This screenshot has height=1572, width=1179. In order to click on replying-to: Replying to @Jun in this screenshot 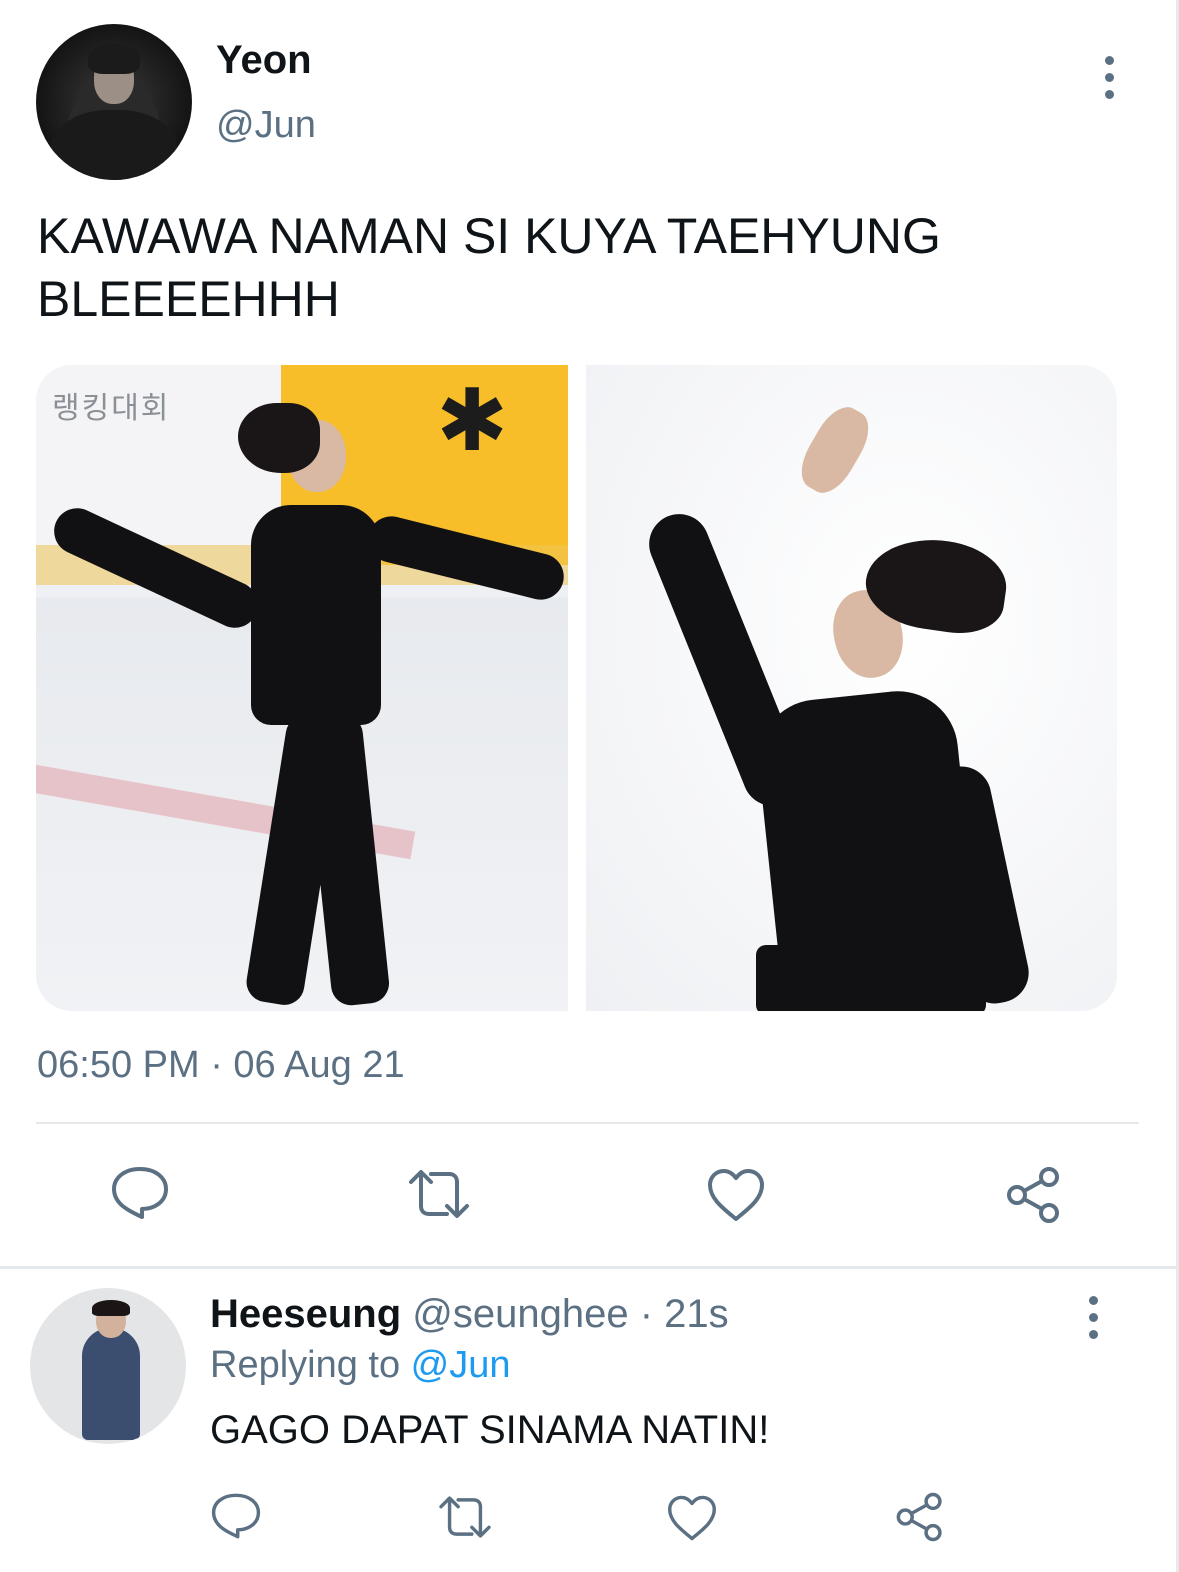, I will do `click(360, 1365)`.